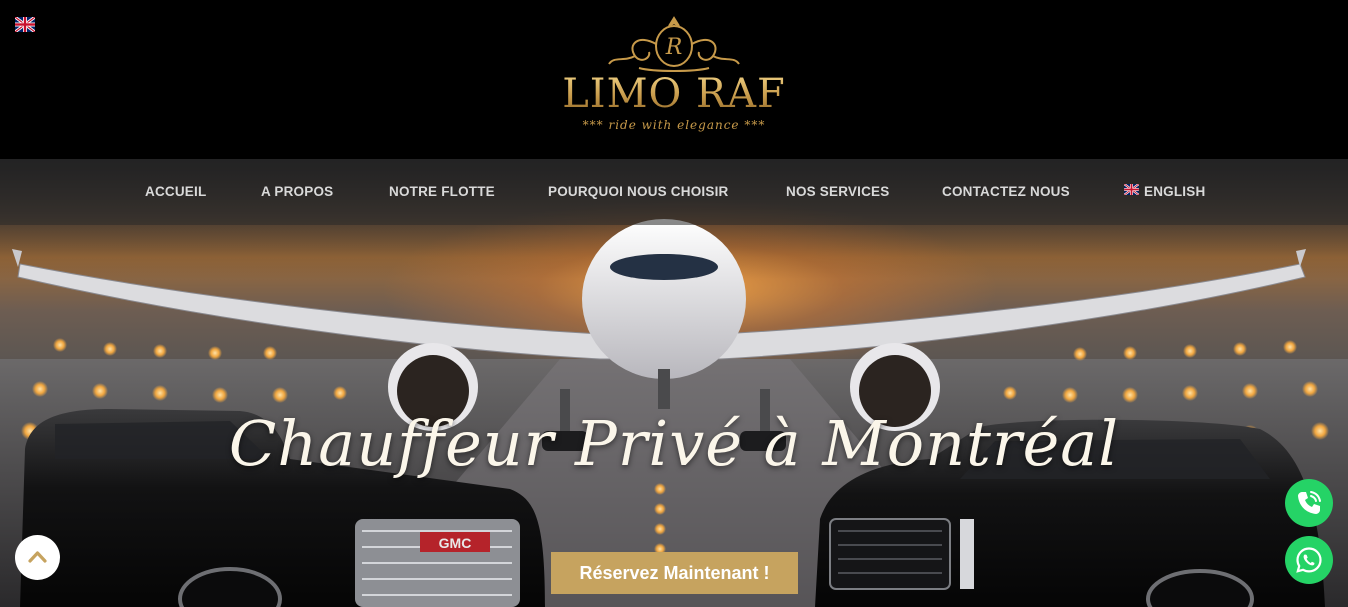 The image size is (1348, 607). What do you see at coordinates (1006, 192) in the screenshot?
I see `nav-contactez-nous: CONTACTEZ NOUS` at bounding box center [1006, 192].